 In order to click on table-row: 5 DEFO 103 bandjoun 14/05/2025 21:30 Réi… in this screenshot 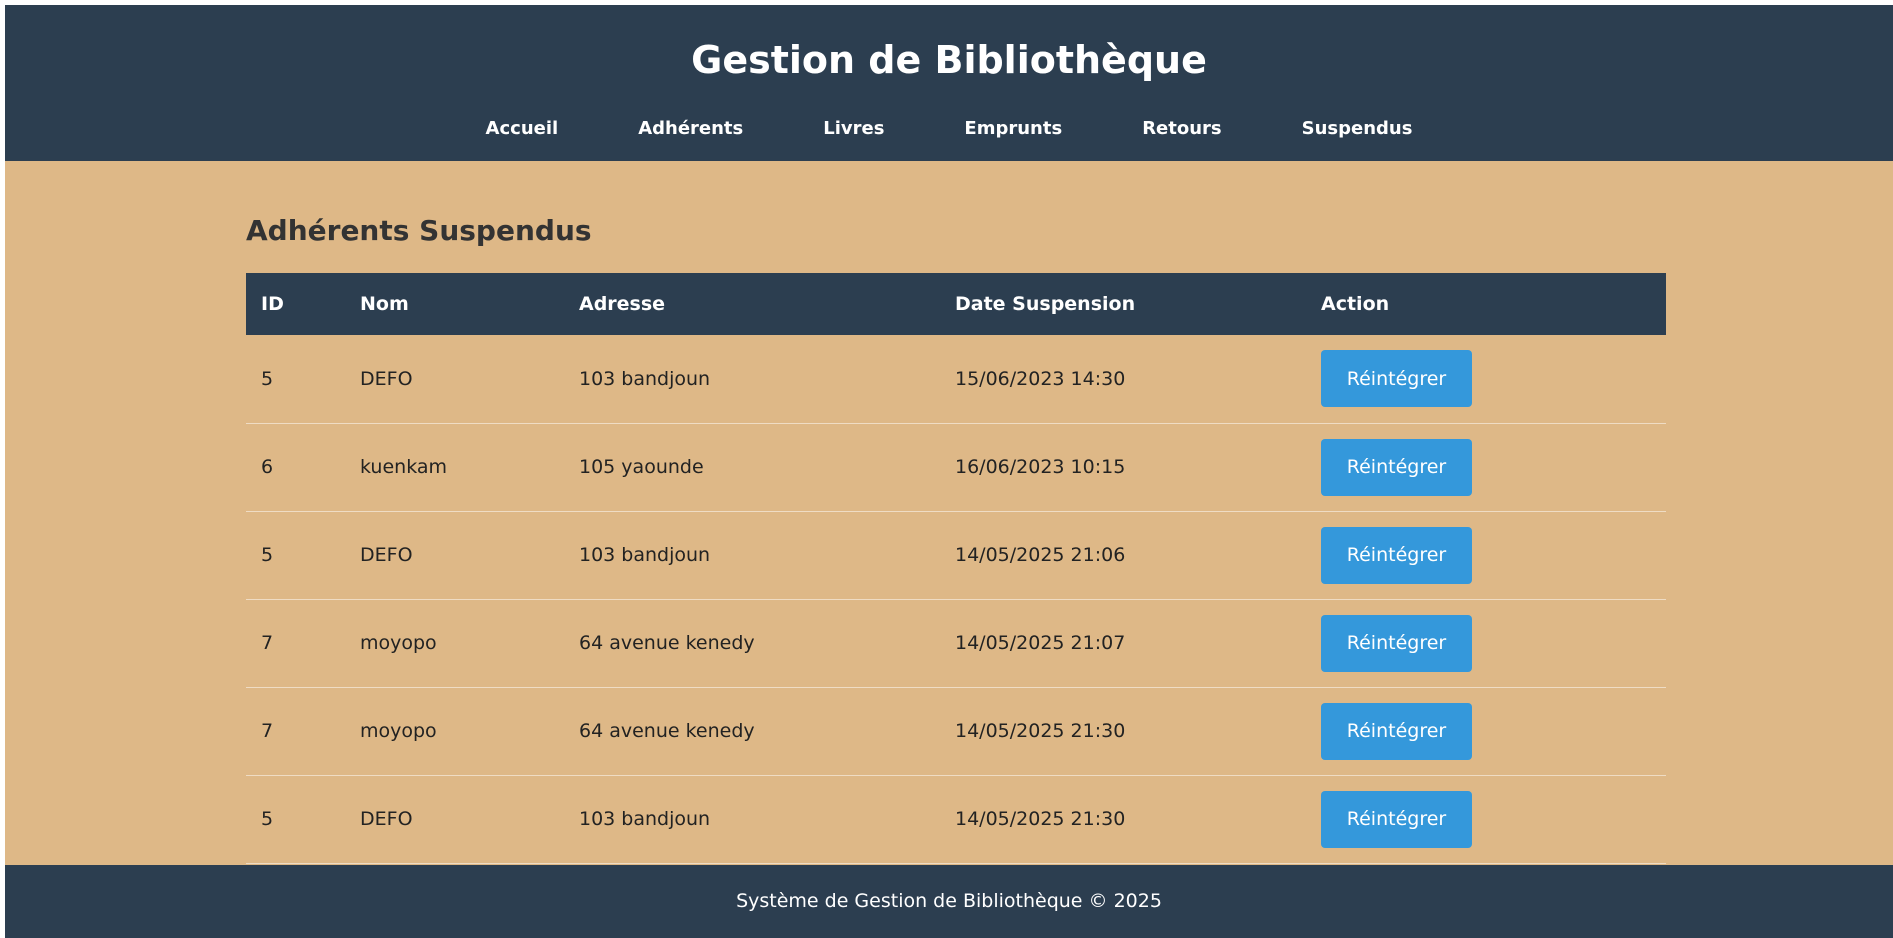, I will do `click(956, 819)`.